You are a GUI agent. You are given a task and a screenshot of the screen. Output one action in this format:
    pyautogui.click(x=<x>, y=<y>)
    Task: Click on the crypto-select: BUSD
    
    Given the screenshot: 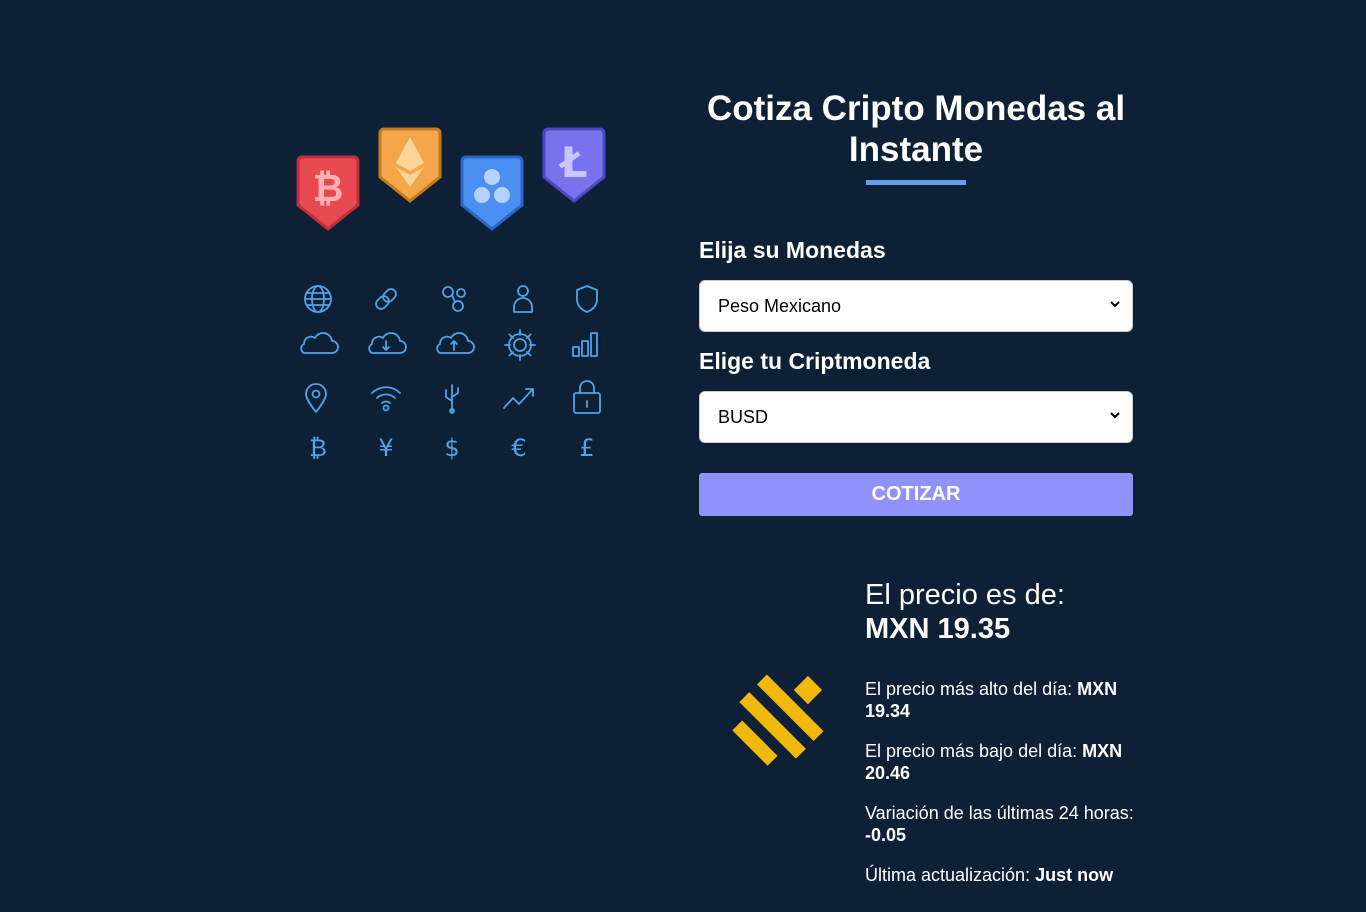 What is the action you would take?
    pyautogui.click(x=916, y=417)
    